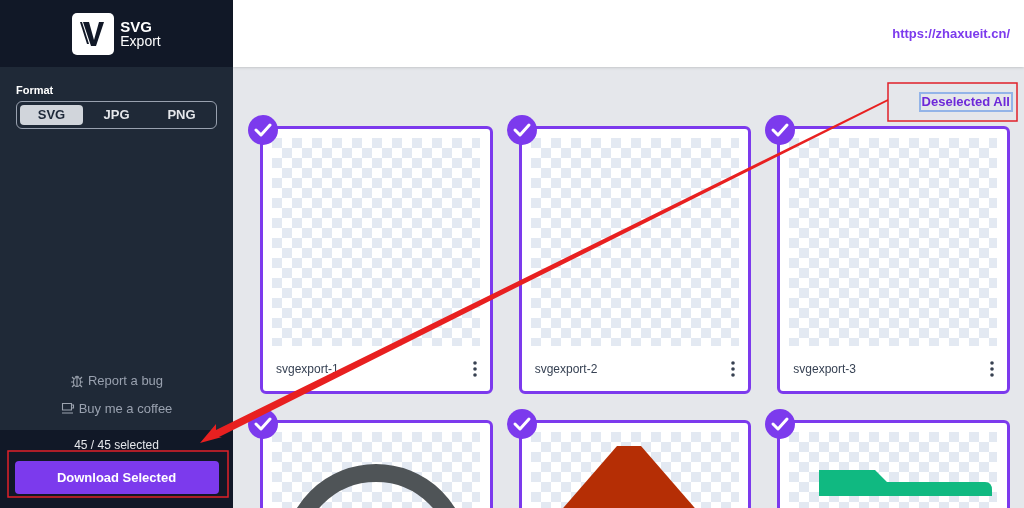 The image size is (1024, 508). Describe the element at coordinates (566, 369) in the screenshot. I see `file-name: svgexport-2` at that location.